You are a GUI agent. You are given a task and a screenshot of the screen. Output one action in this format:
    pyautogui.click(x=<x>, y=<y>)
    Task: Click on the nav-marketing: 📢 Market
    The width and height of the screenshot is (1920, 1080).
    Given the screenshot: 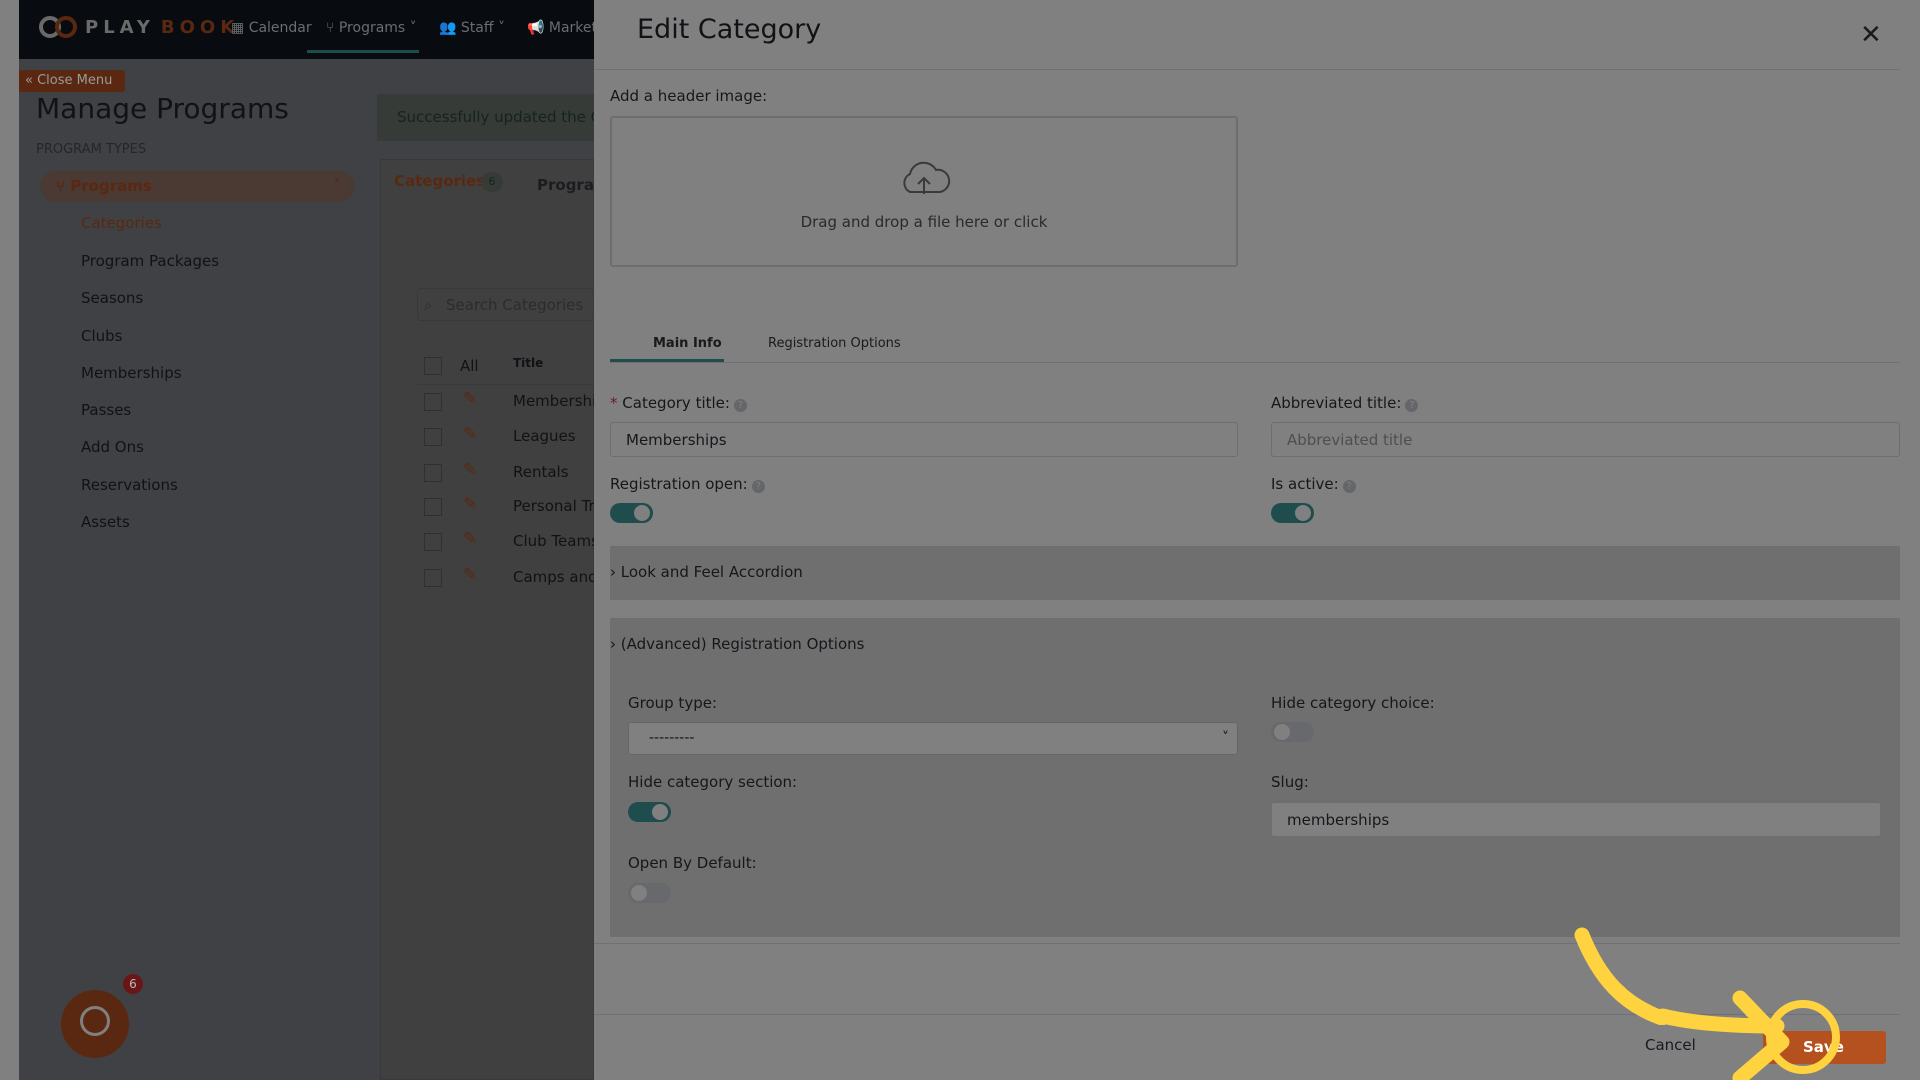 What is the action you would take?
    pyautogui.click(x=562, y=28)
    